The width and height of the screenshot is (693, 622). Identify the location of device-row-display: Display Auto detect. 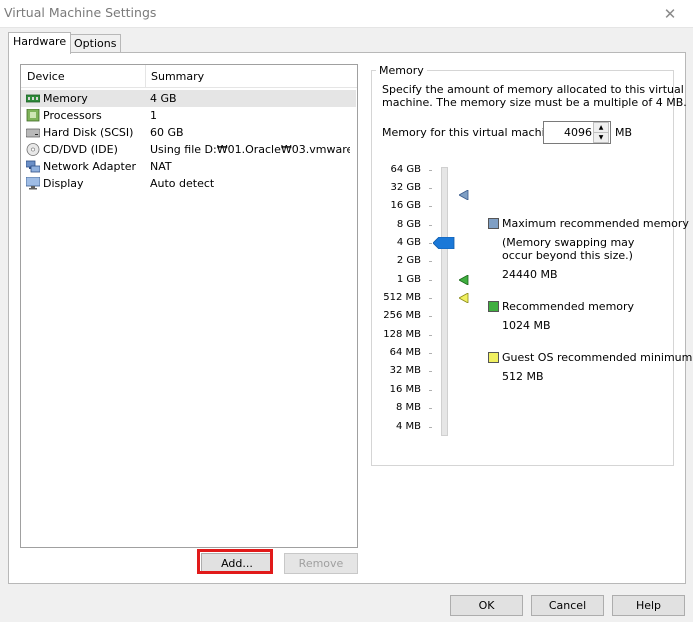
(188, 183).